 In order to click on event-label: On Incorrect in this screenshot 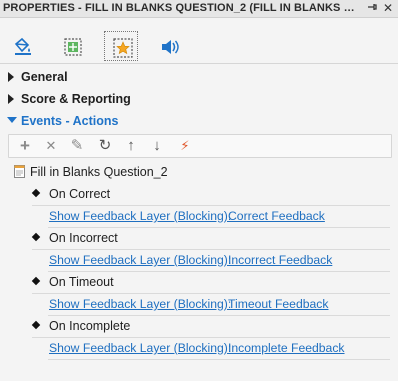, I will do `click(83, 238)`.